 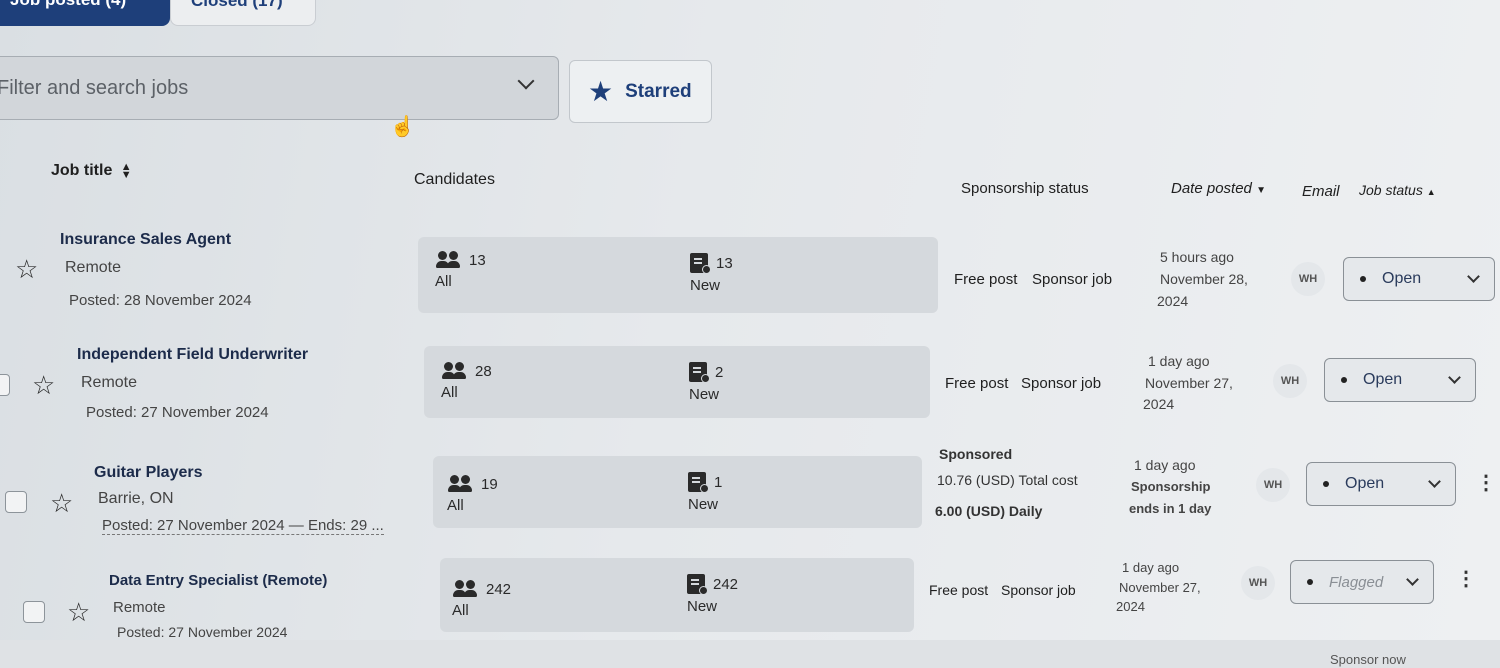 I want to click on sponsorship-end: Sponsorship, so click(x=1171, y=486).